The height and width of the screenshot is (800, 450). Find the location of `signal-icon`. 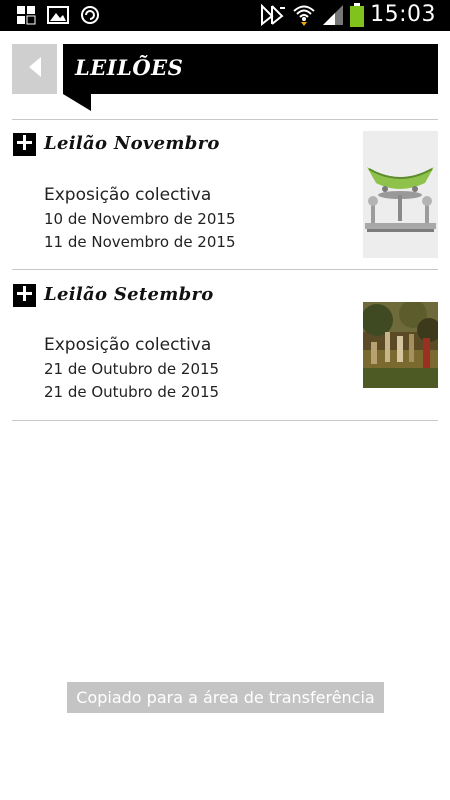

signal-icon is located at coordinates (333, 15).